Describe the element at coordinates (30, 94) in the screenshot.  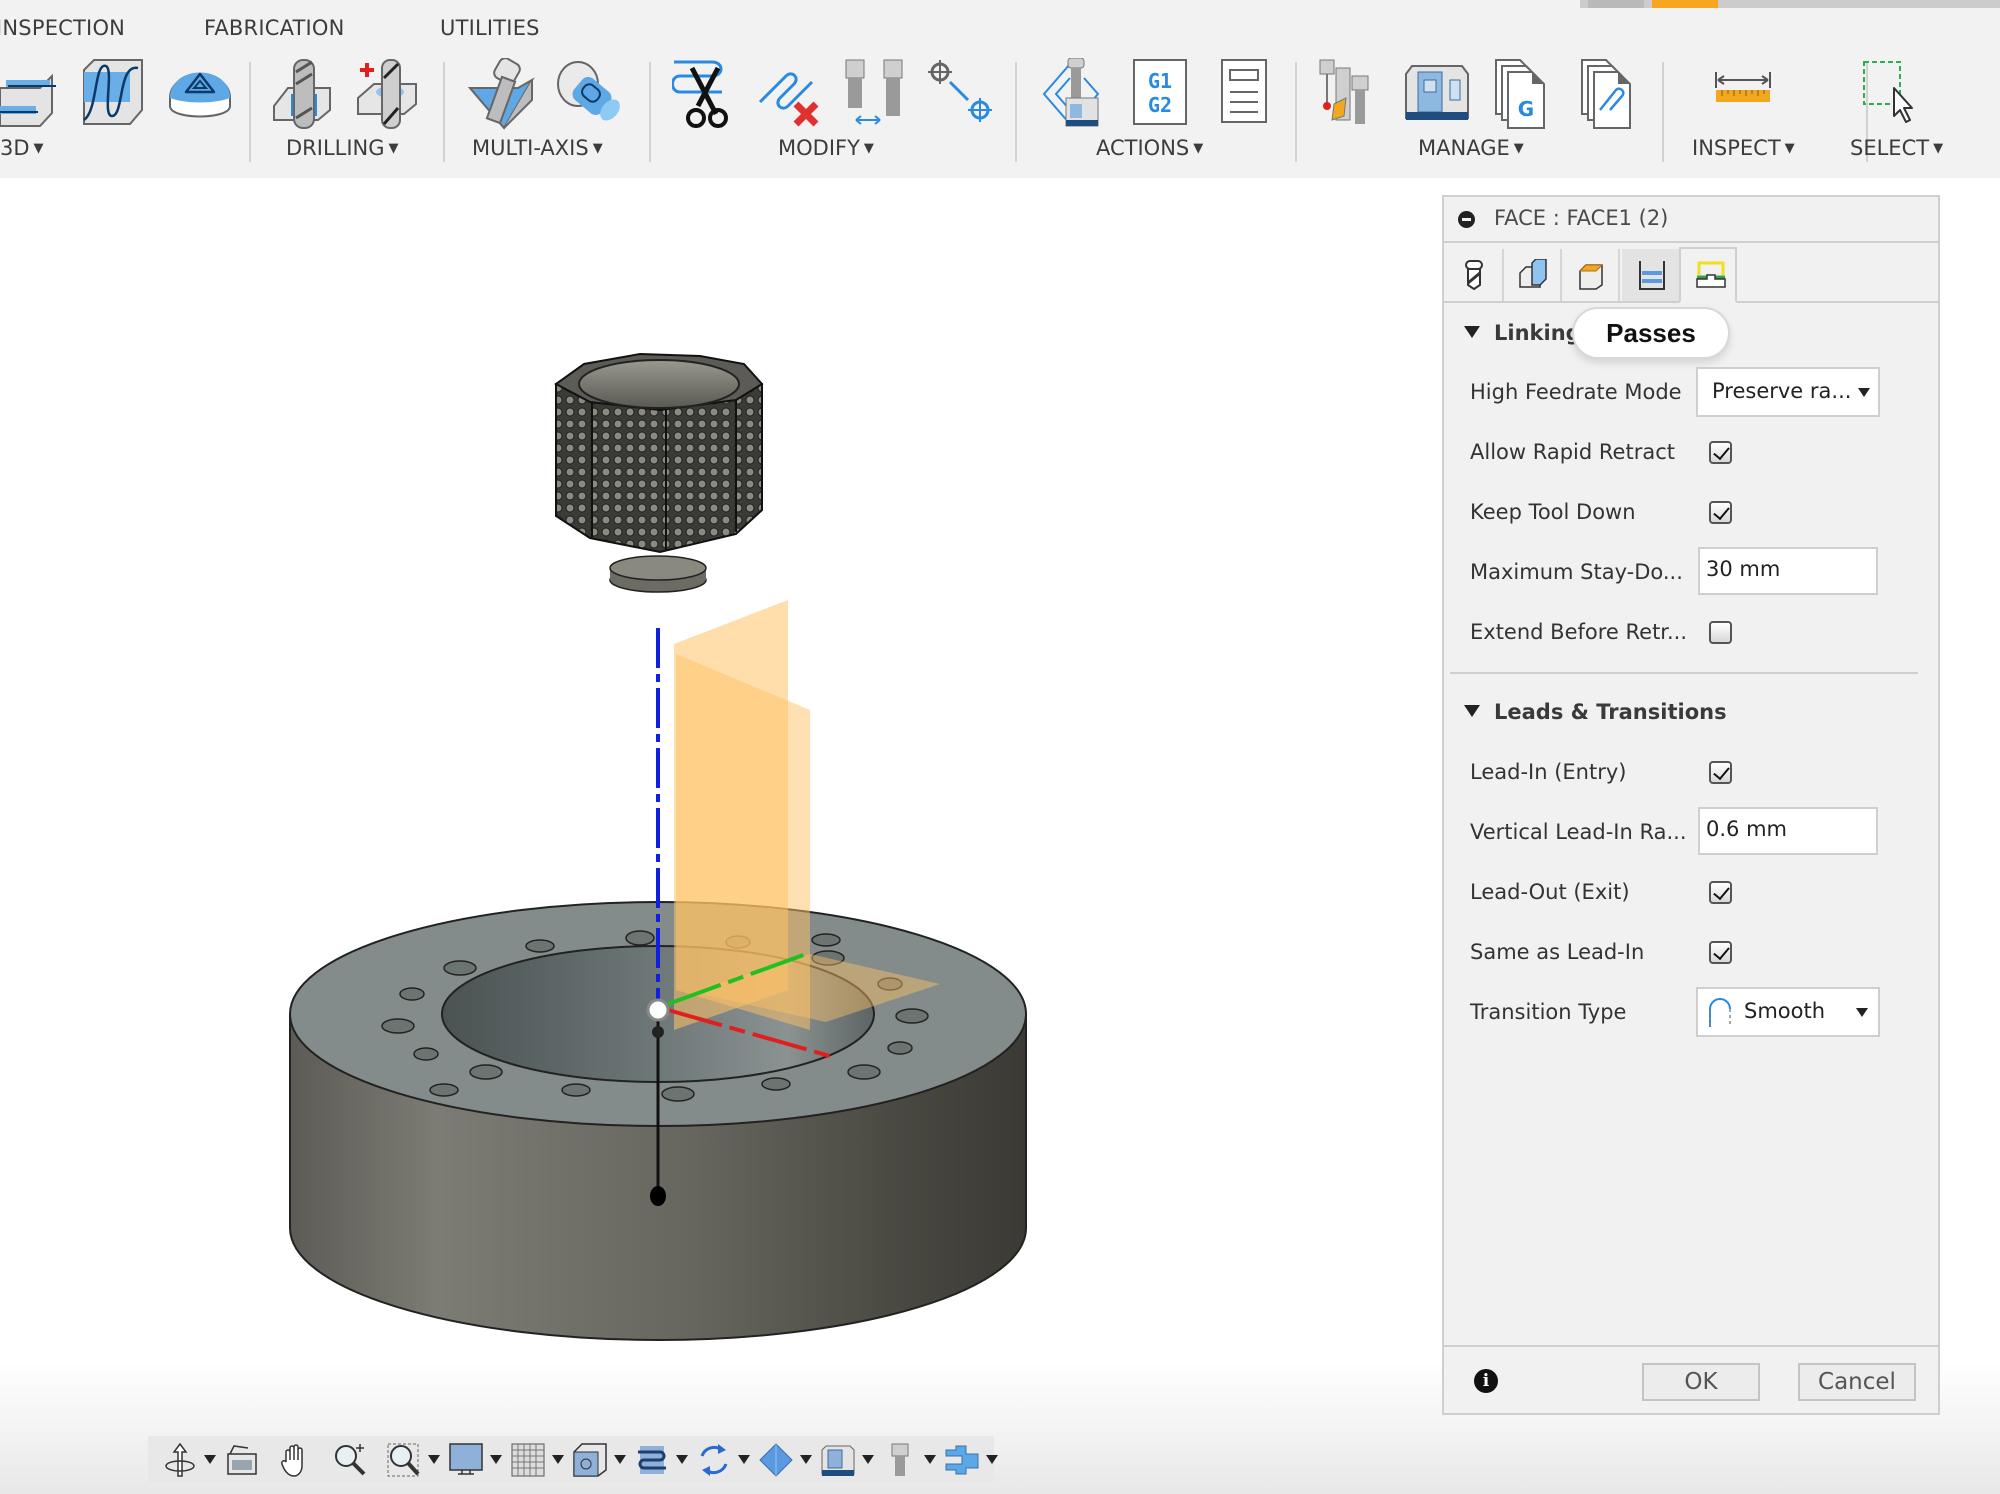
I see `3d-steep-shallow-icon` at that location.